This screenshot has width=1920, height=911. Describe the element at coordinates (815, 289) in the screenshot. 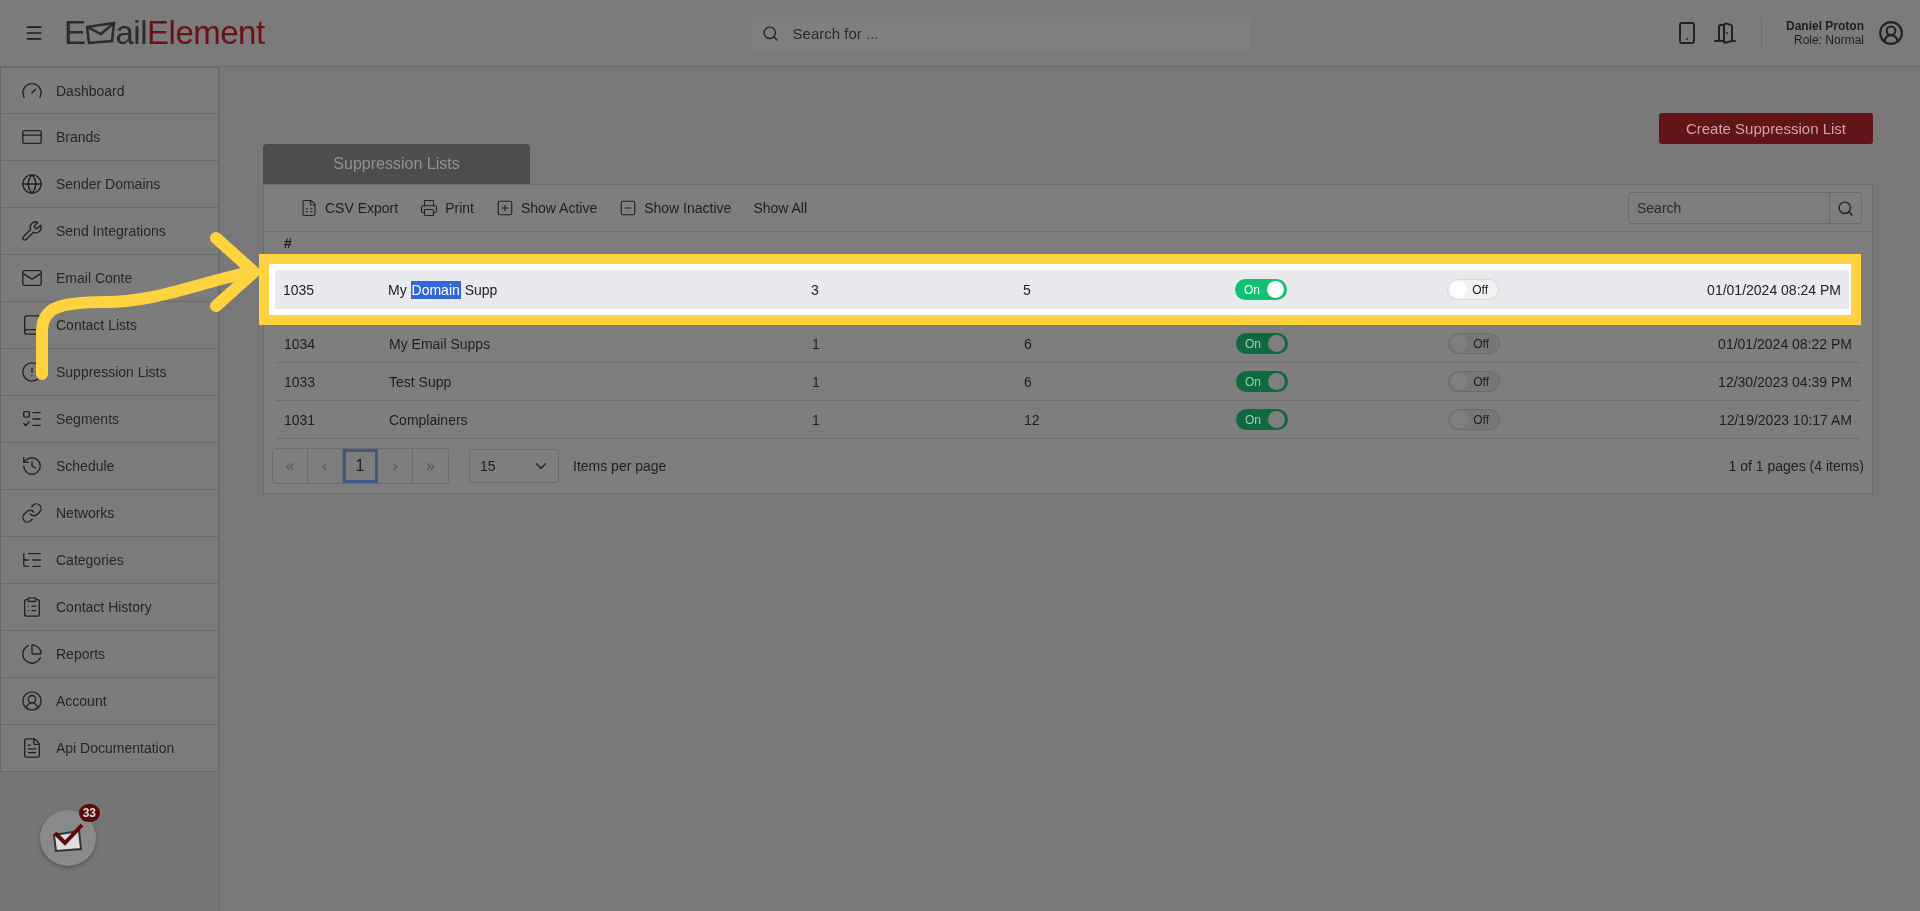

I see `table-cell-text: 3` at that location.